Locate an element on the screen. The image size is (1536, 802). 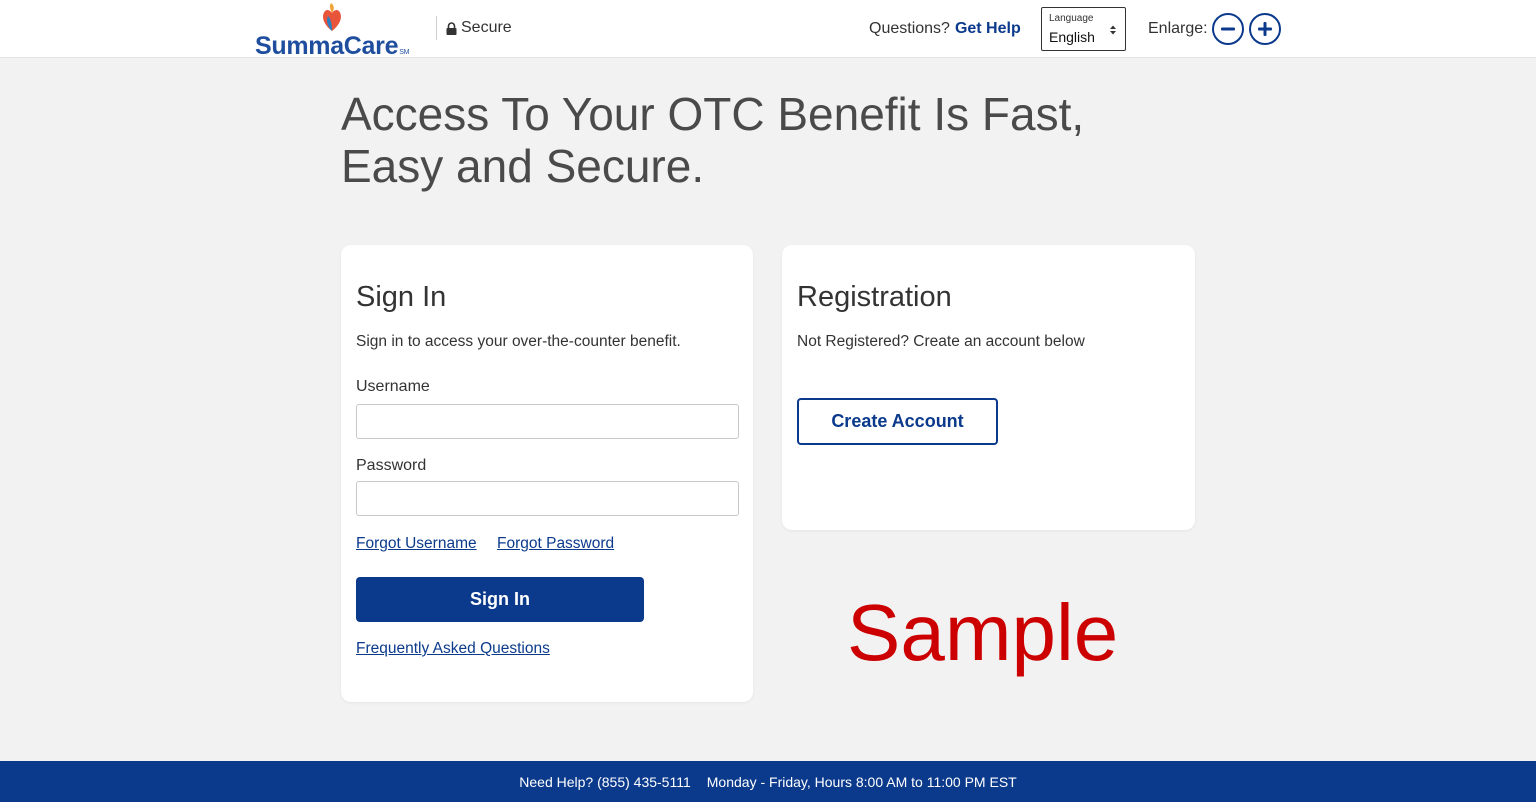
language-value: English is located at coordinates (1072, 37).